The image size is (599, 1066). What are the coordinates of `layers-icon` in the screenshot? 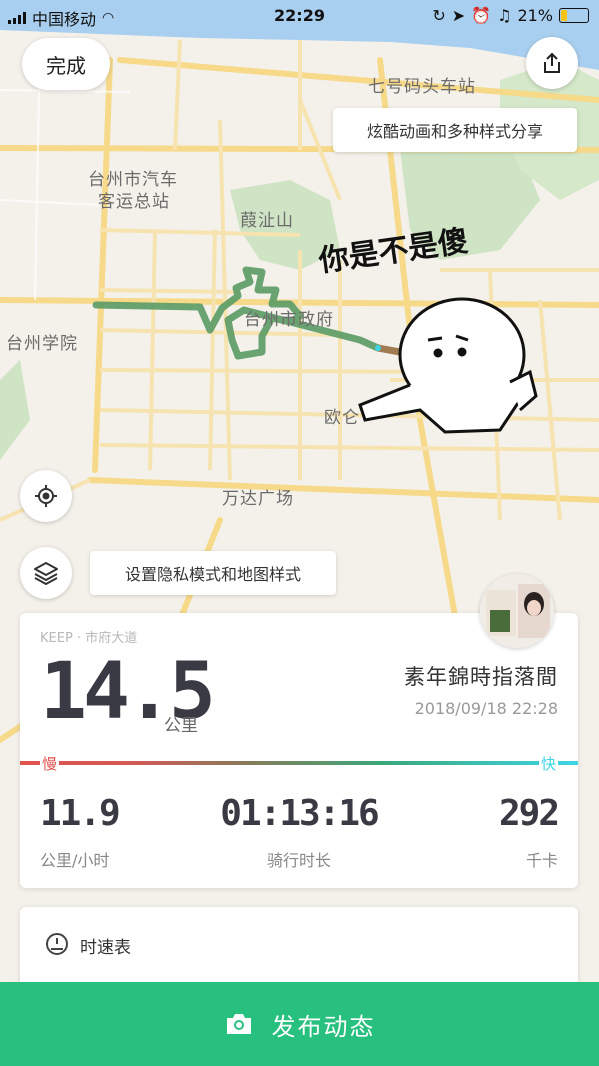 It's located at (46, 573).